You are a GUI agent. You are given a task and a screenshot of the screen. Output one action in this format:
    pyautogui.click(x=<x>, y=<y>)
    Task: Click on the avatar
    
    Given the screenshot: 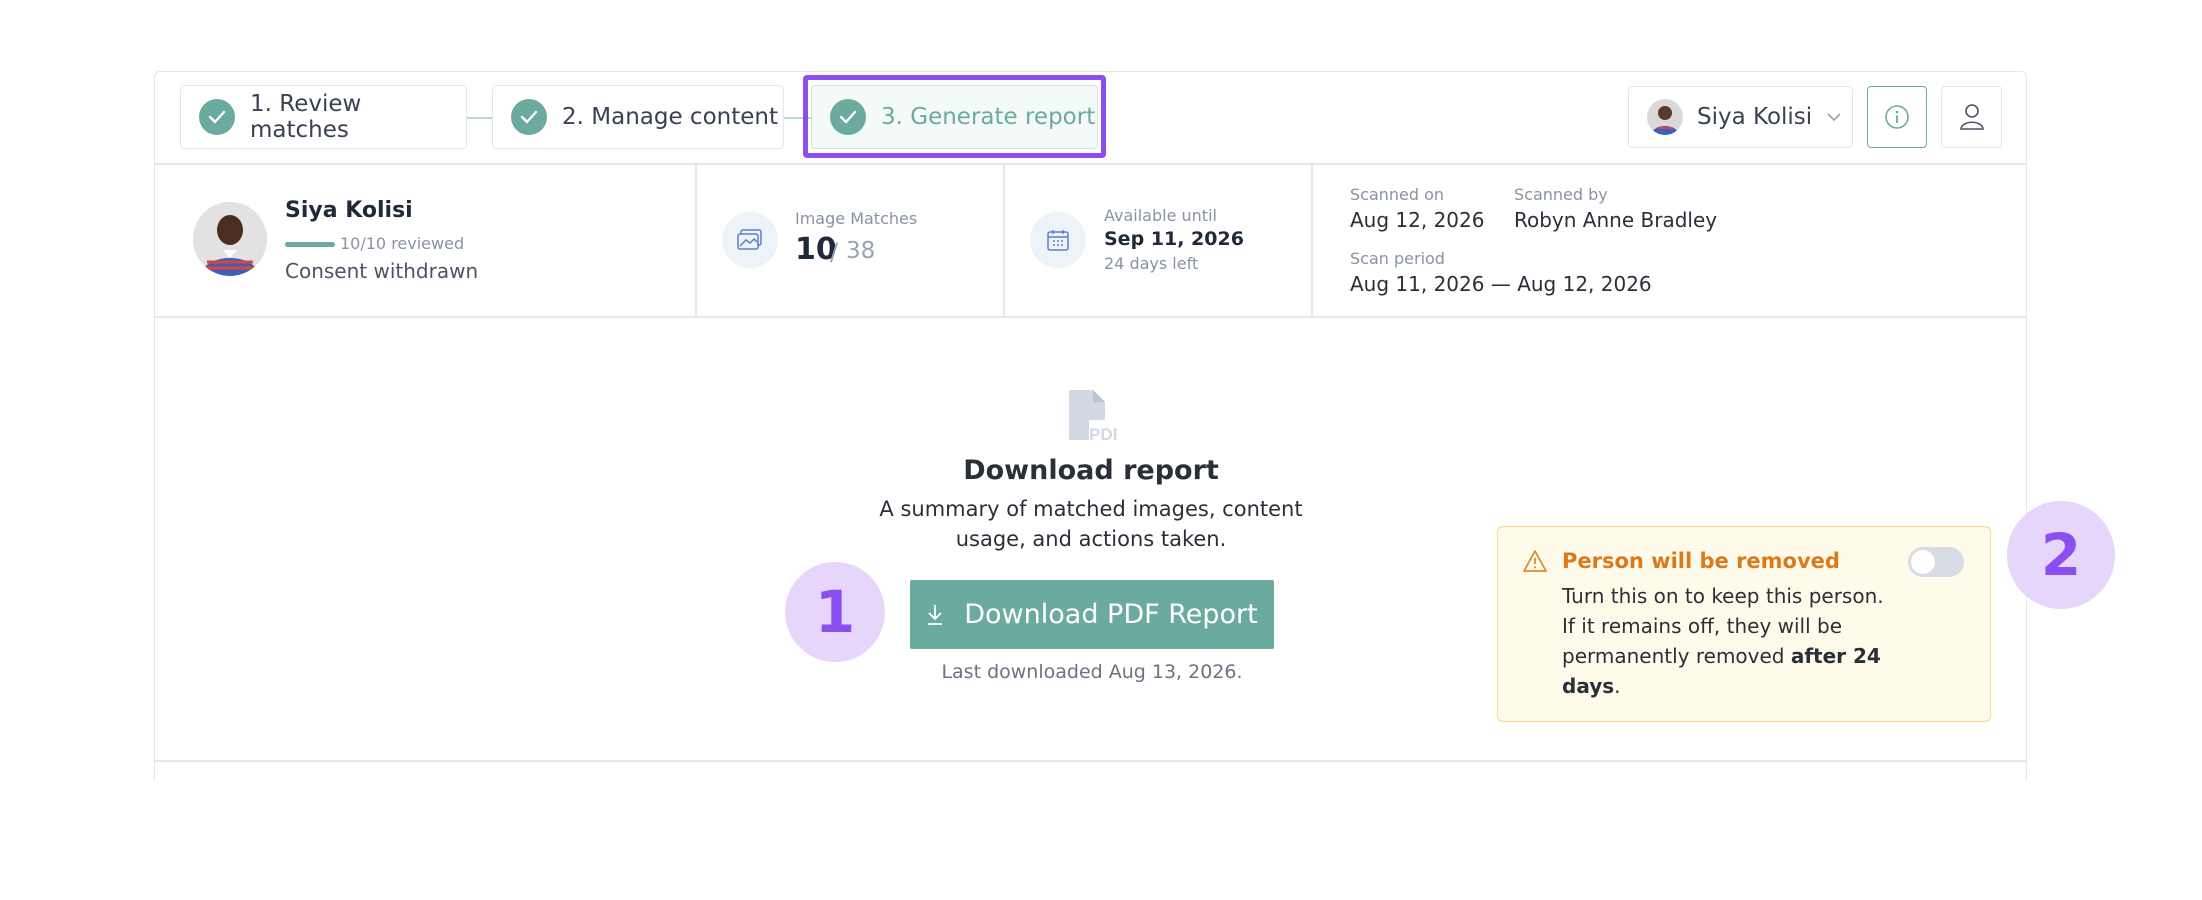 What is the action you would take?
    pyautogui.click(x=1665, y=117)
    